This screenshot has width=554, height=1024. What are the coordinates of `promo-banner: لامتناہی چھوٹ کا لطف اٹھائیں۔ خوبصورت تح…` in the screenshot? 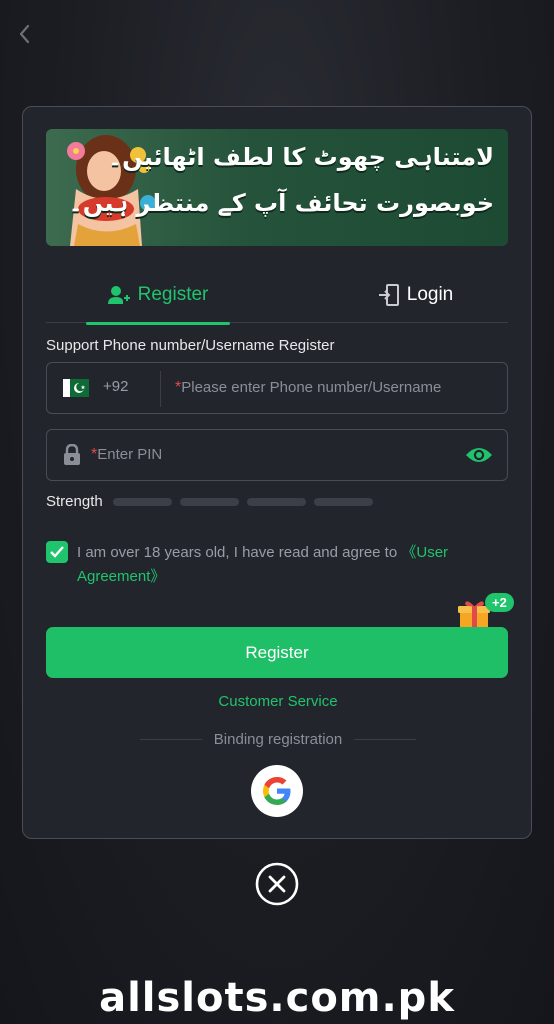 It's located at (277, 187).